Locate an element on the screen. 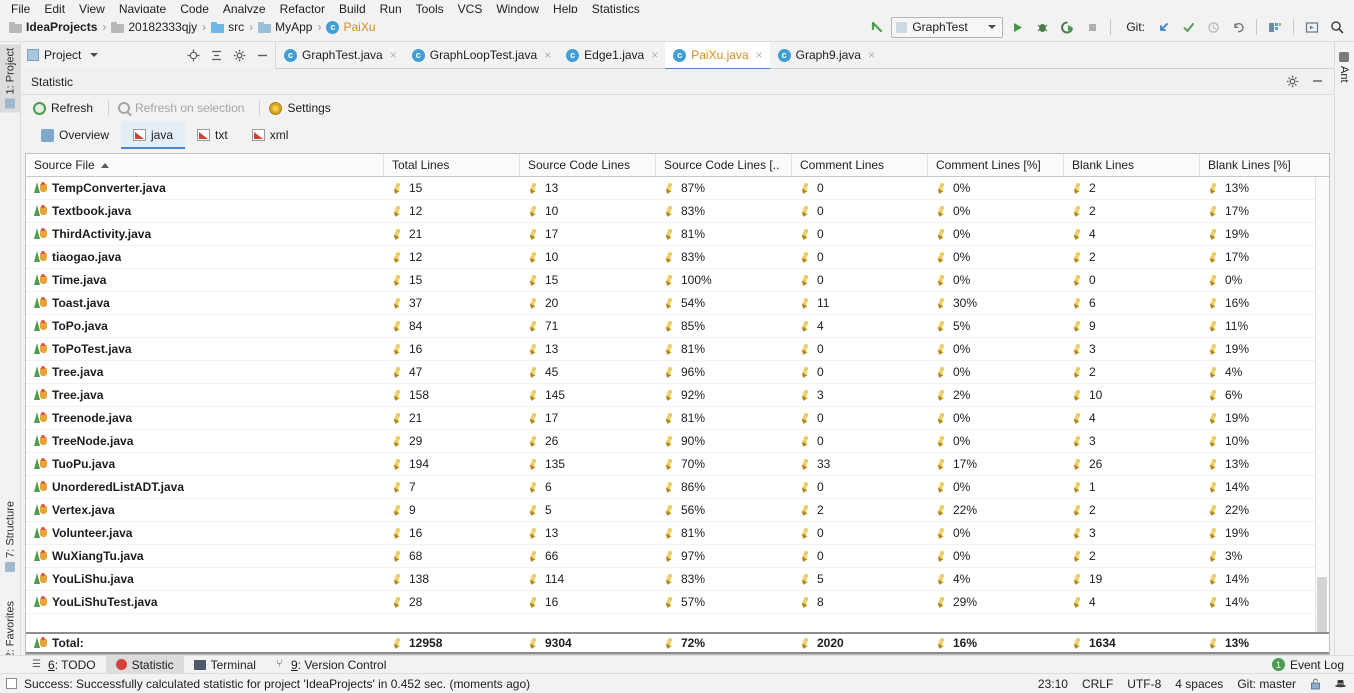 Image resolution: width=1354 pixels, height=693 pixels. rollback-icon is located at coordinates (1238, 27).